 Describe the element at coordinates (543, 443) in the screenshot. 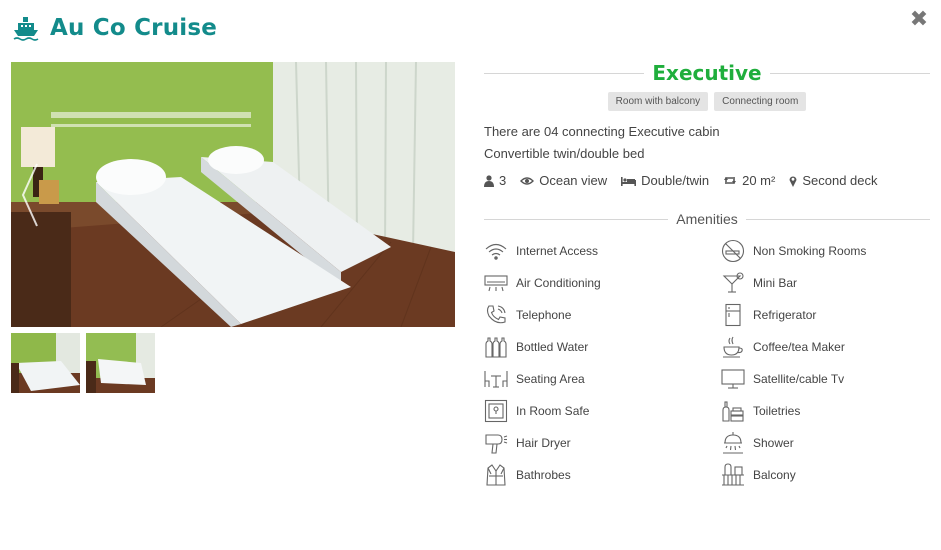

I see `amenity-label: Hair Dryer` at that location.